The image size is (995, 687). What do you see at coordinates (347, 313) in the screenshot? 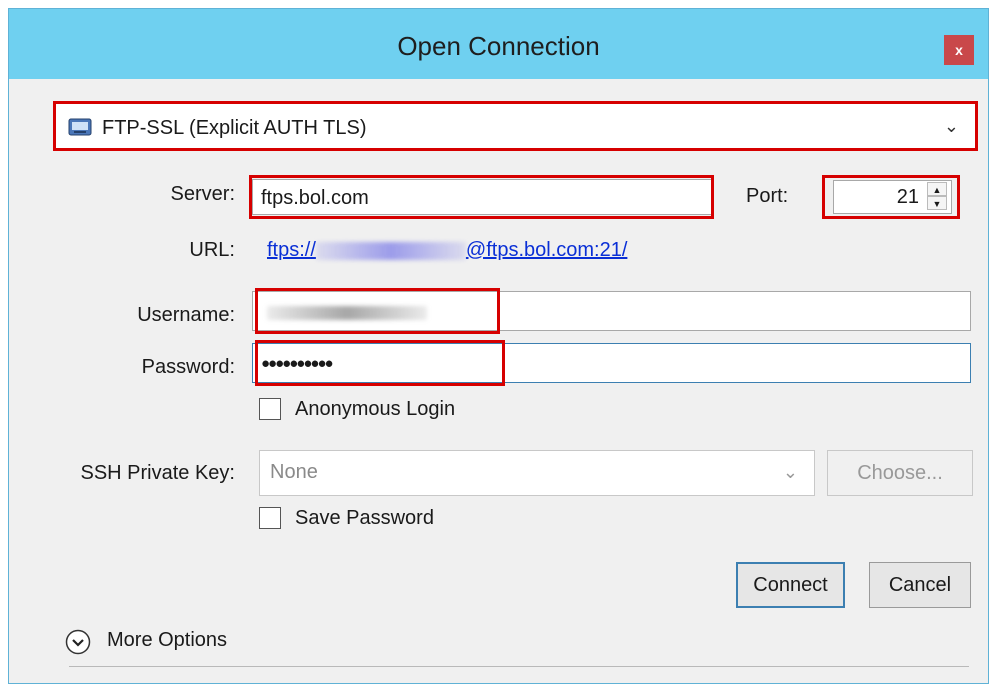
I see `redacted-username-value` at bounding box center [347, 313].